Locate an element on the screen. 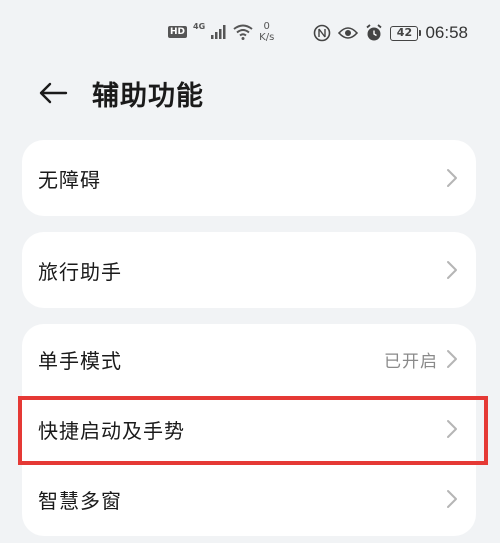 This screenshot has width=500, height=543. speed-value: 0 is located at coordinates (266, 26).